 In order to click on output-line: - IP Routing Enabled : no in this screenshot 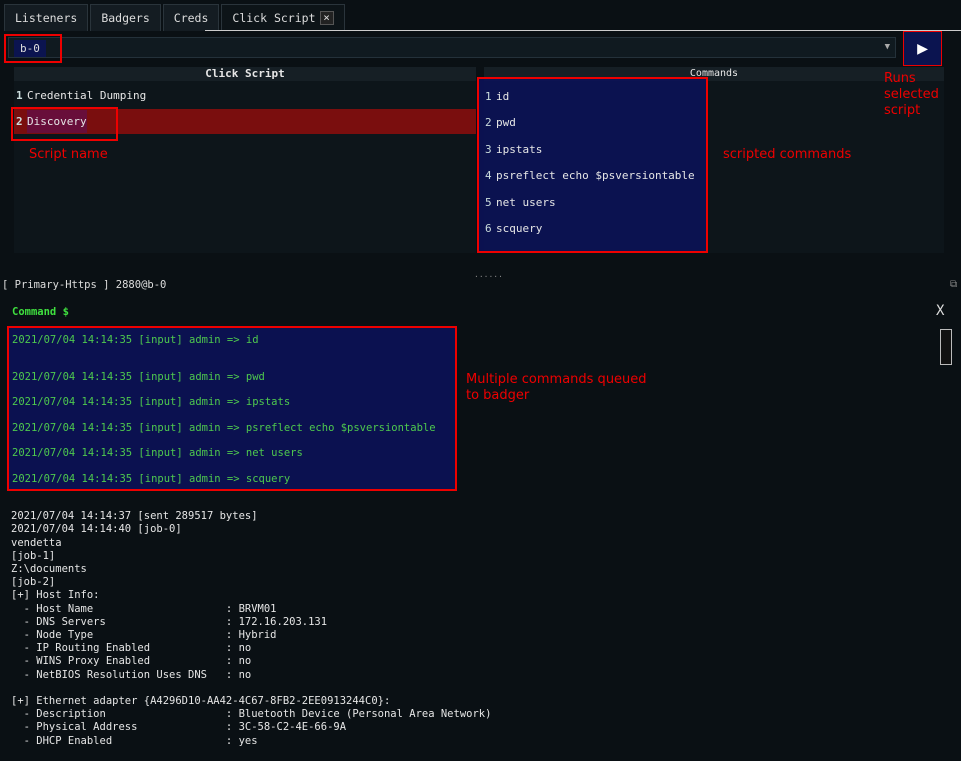, I will do `click(131, 648)`.